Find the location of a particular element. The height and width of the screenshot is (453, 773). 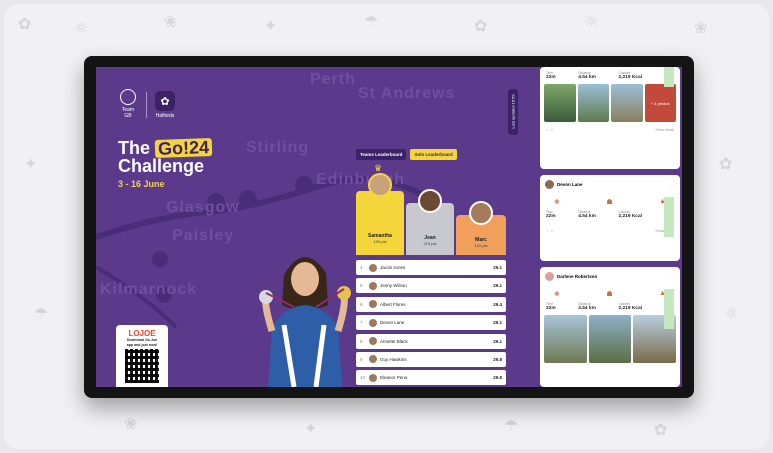

qr-text: app and join now! is located at coordinates (142, 344).